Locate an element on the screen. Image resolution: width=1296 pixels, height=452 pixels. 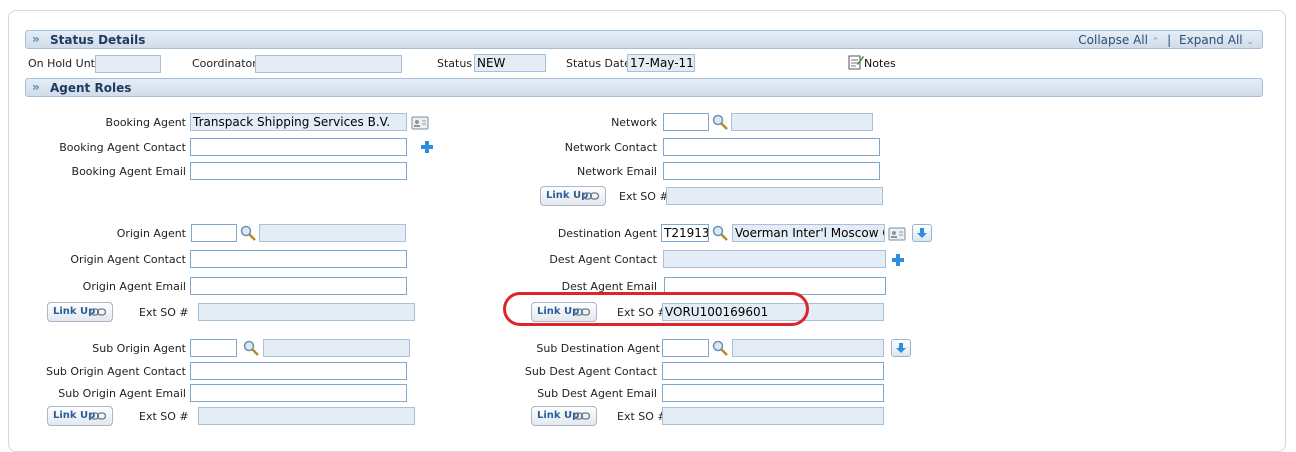
sub-destination-ext-so-field is located at coordinates (773, 416).